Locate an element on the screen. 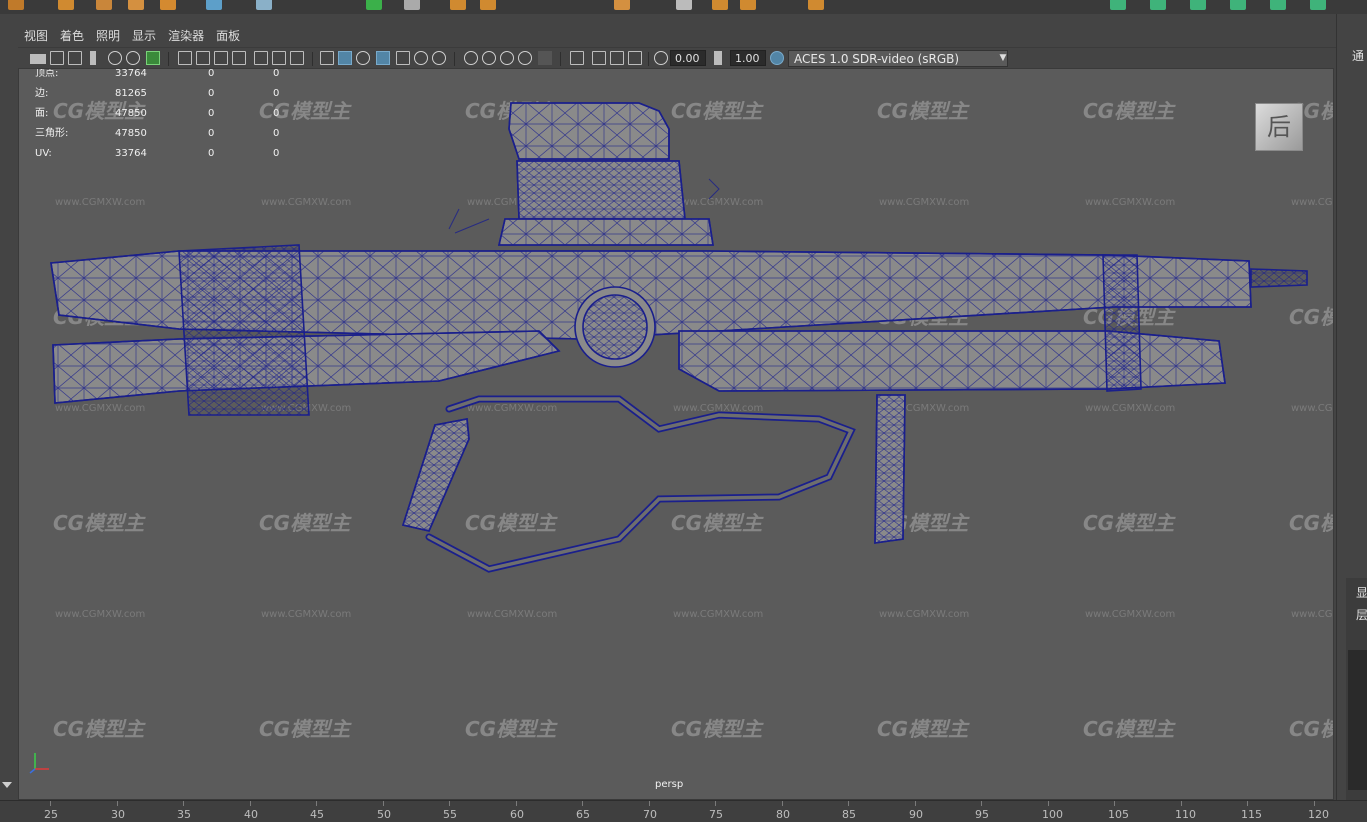 The image size is (1367, 822). menu-view: 视图 is located at coordinates (36, 36).